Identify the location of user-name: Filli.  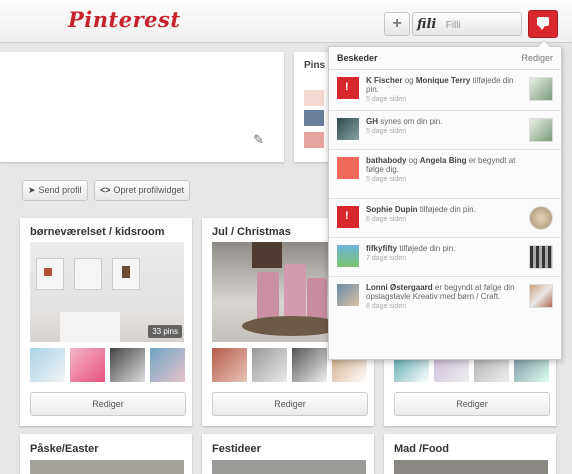
(453, 25).